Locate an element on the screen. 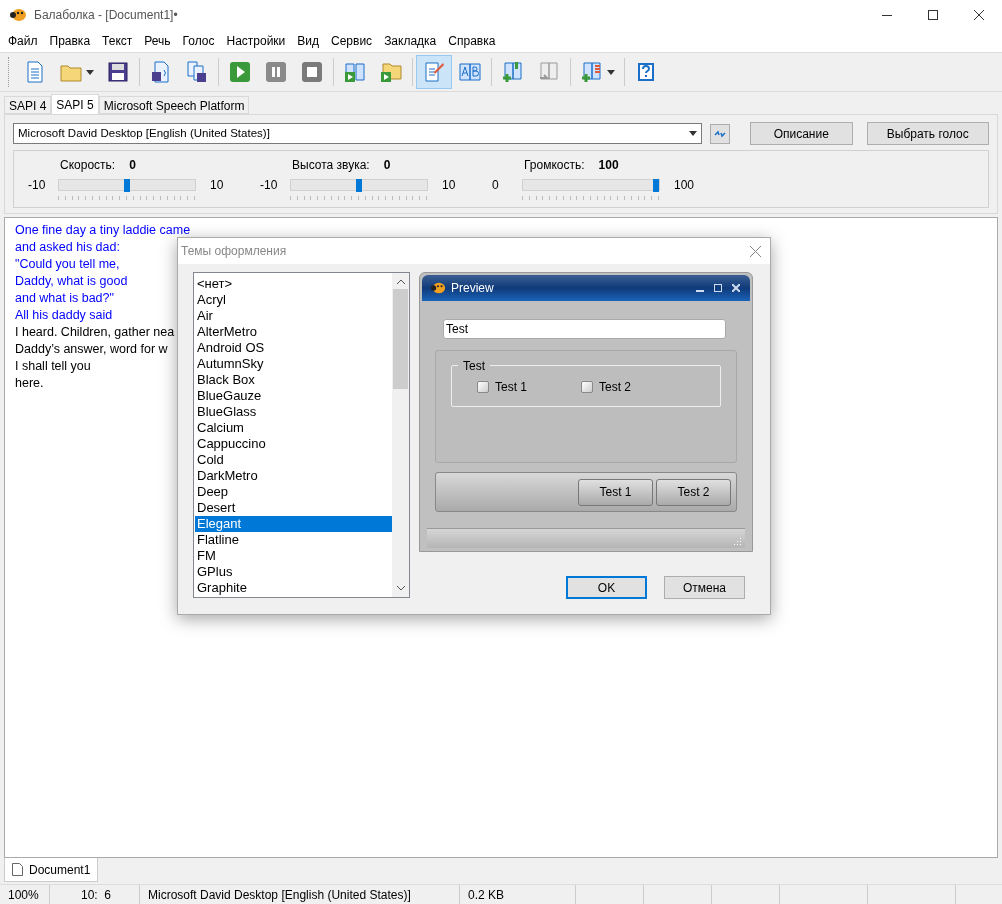  preview-title: Preview is located at coordinates (472, 288).